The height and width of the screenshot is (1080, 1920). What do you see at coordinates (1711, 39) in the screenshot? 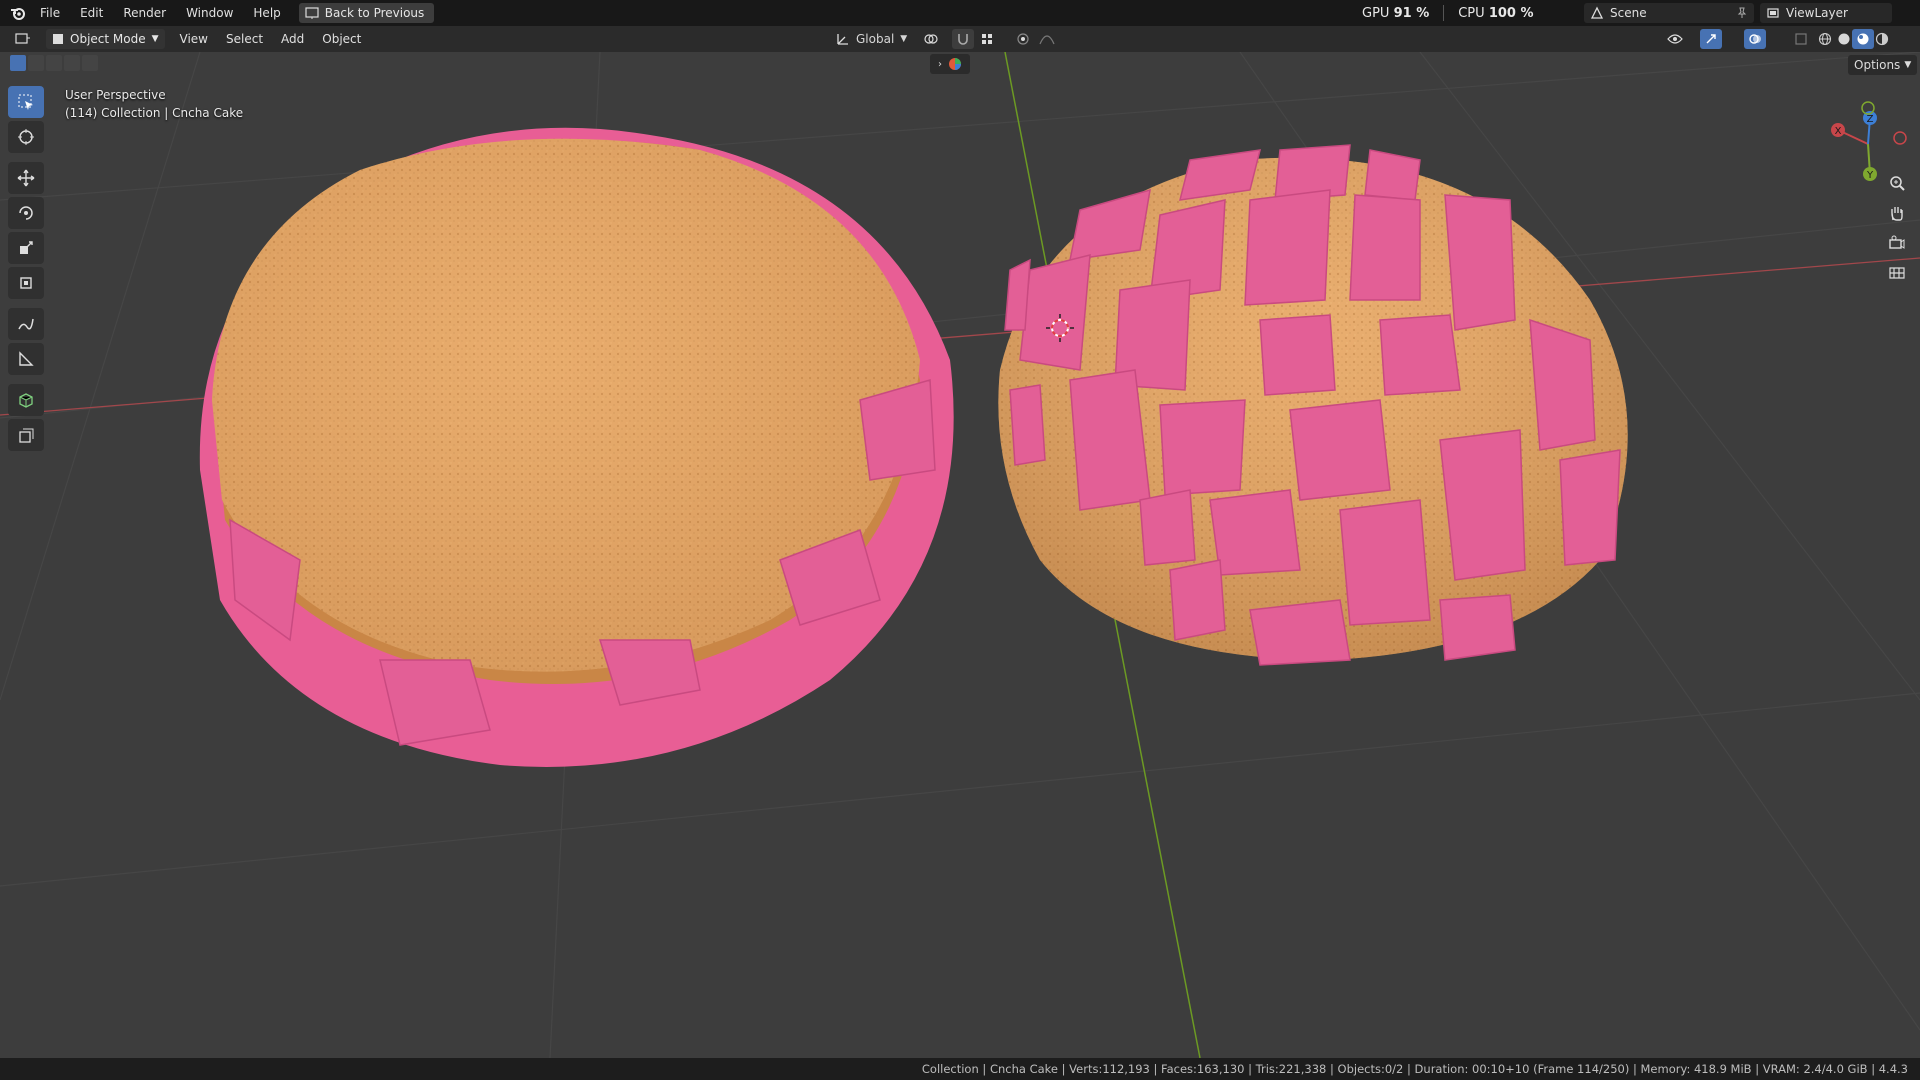
I see `gizmo-toggle-icon` at bounding box center [1711, 39].